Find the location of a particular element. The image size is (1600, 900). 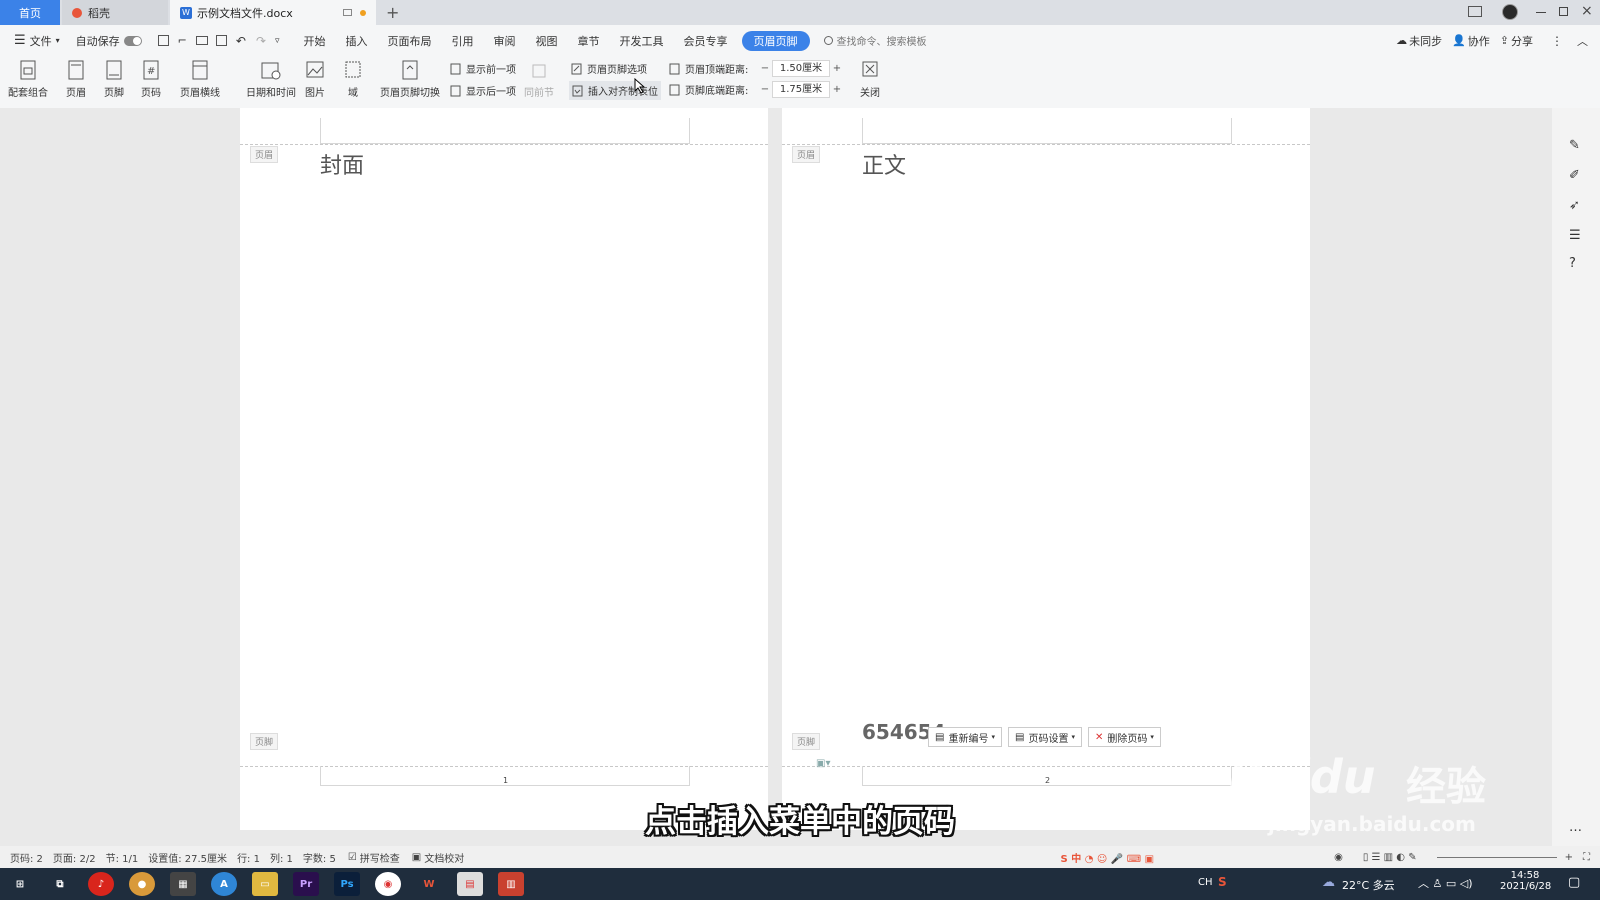

tray-icons: ︿ ♙ ▭ ◁) is located at coordinates (1445, 883).